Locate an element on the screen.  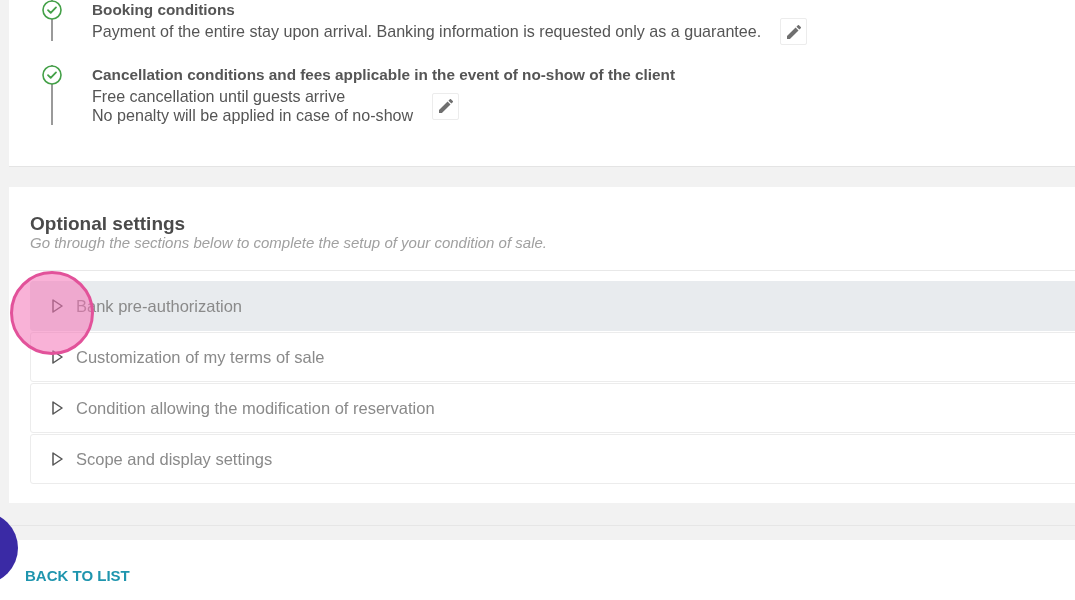
section-subtitle: Go through the sections below to complete the setup of your condition of sale. is located at coordinates (289, 243).